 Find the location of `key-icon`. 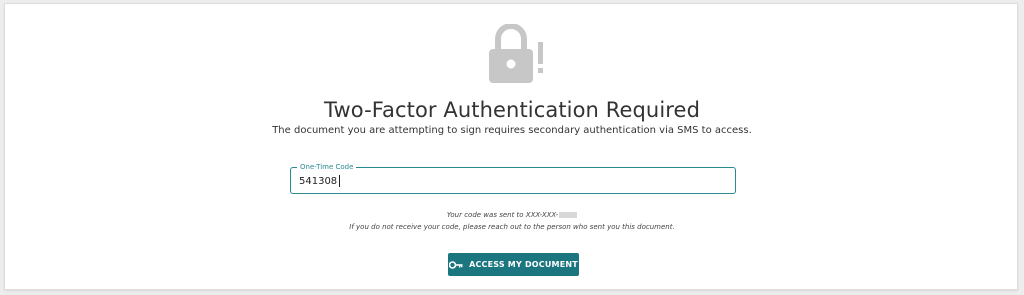

key-icon is located at coordinates (456, 264).